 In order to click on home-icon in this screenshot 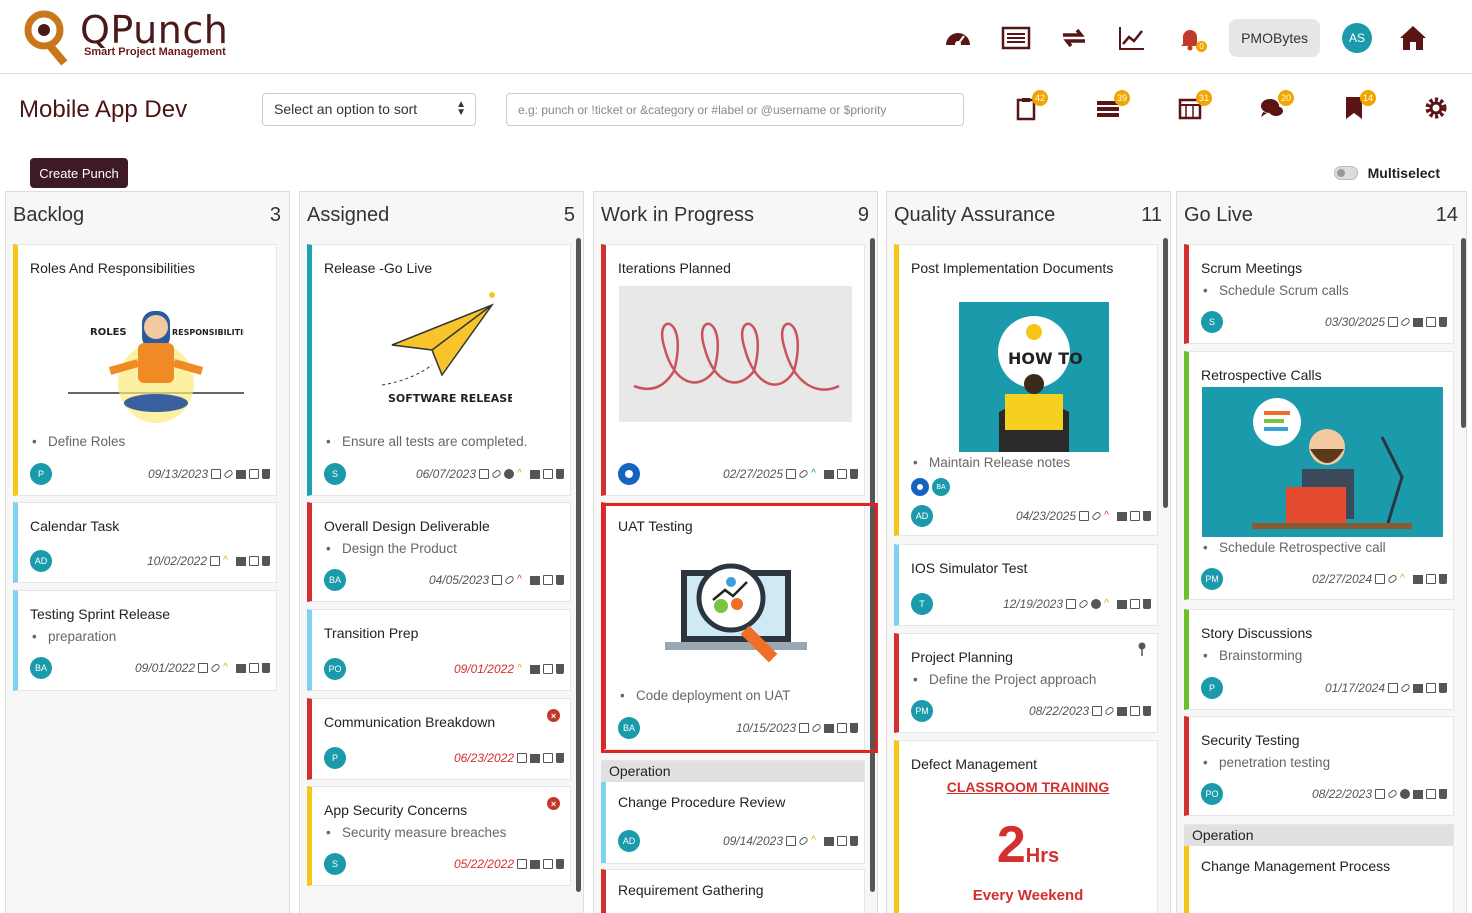, I will do `click(1413, 38)`.